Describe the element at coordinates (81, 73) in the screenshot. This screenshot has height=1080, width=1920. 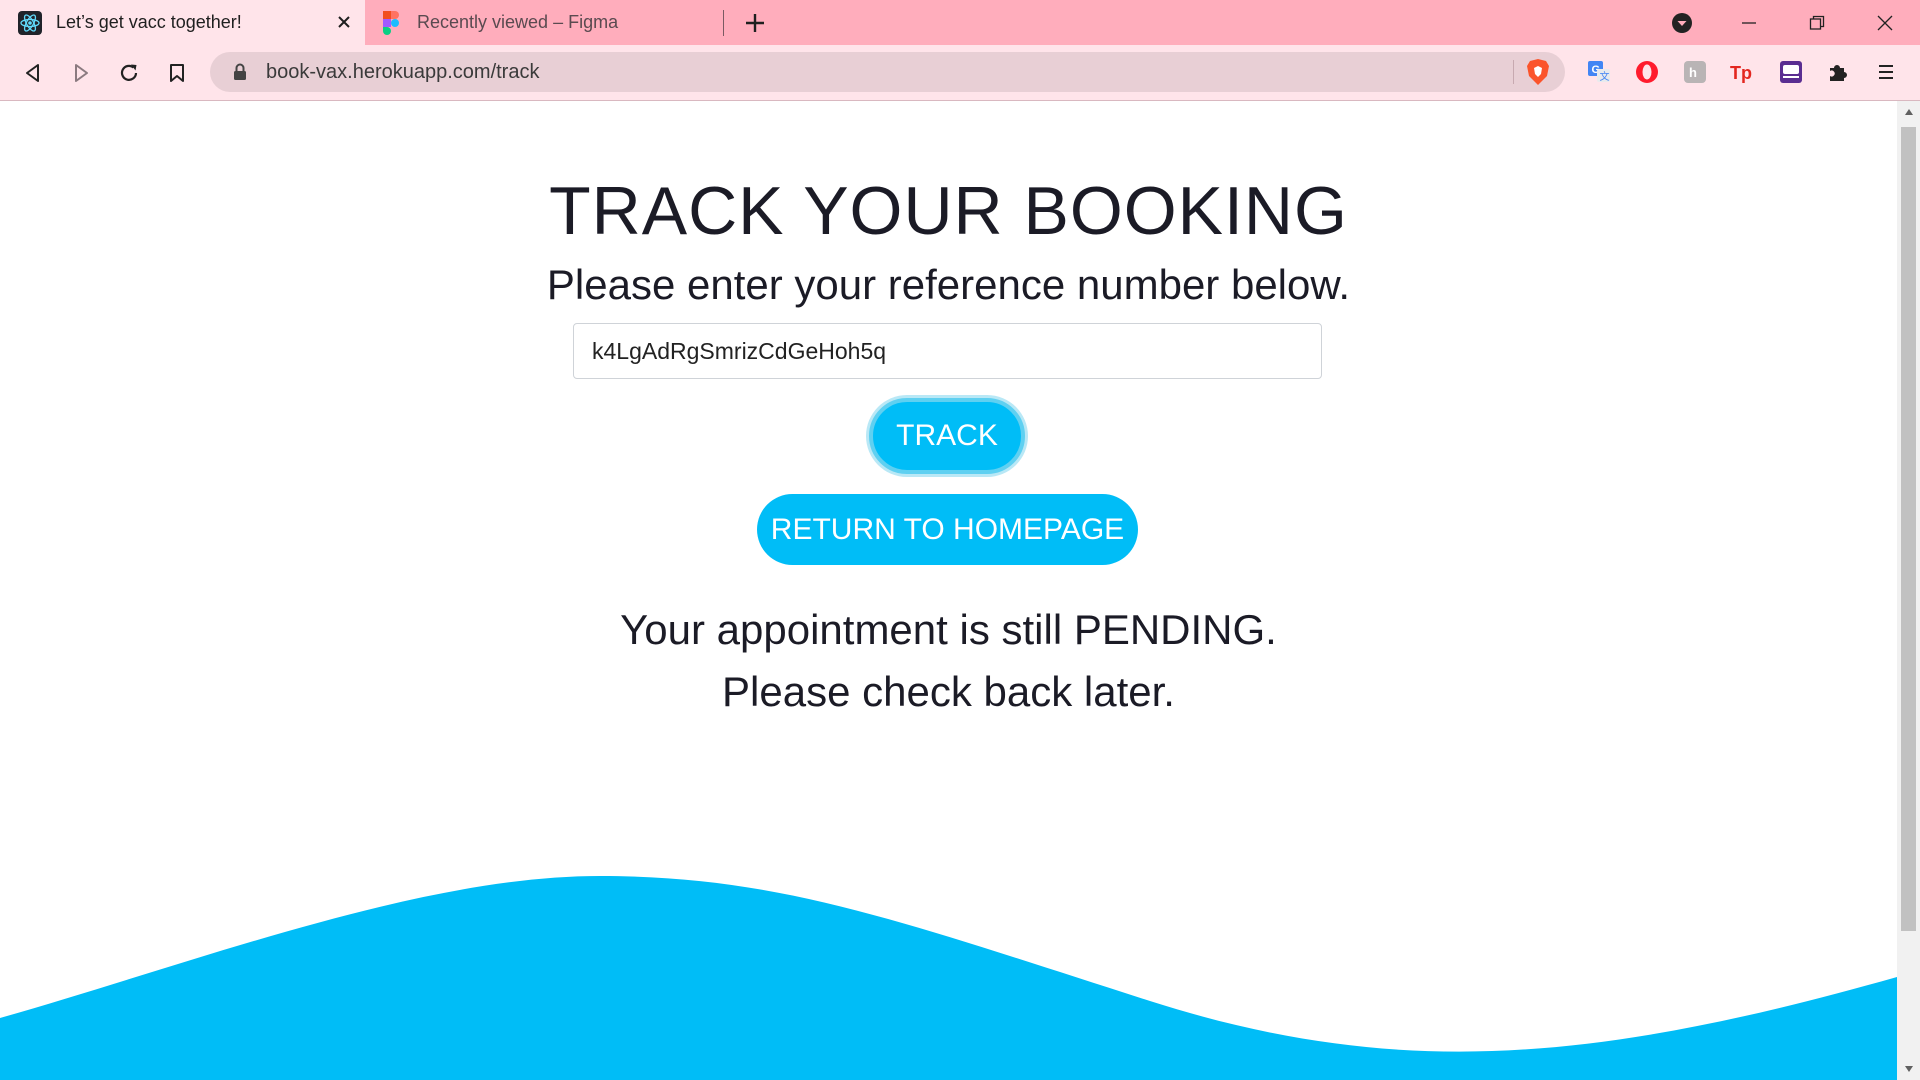
I see `forward-button` at that location.